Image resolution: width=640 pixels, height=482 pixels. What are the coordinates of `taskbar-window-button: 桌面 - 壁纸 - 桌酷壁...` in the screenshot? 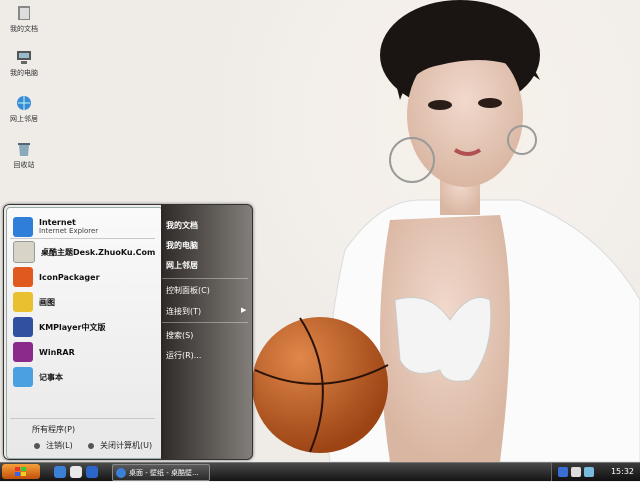 It's located at (161, 472).